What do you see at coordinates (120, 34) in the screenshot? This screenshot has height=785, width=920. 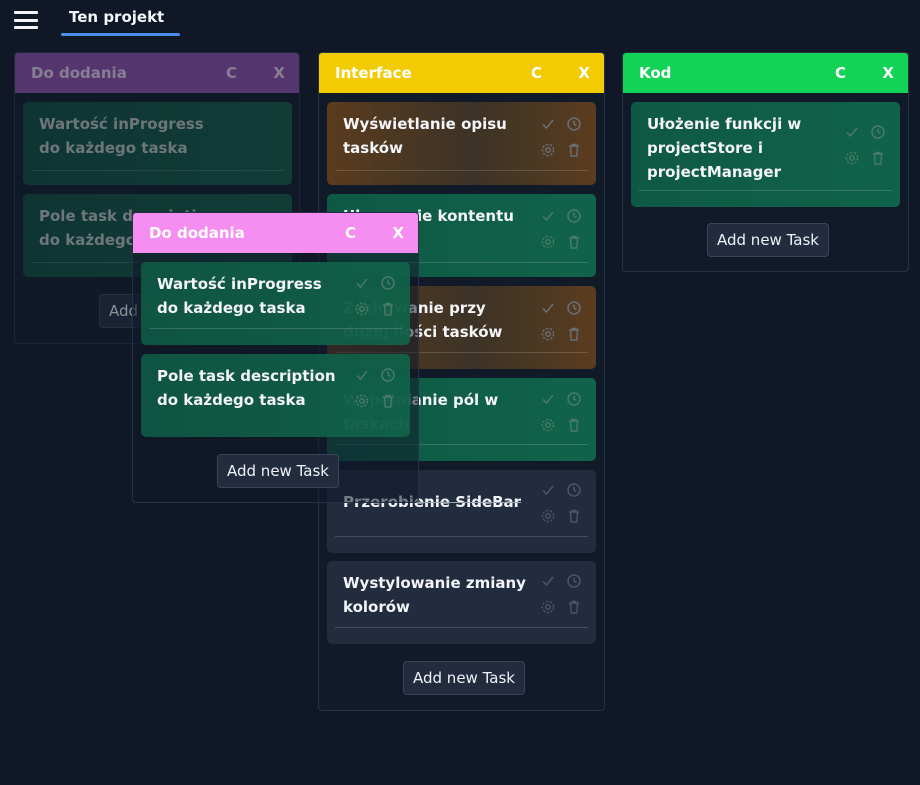 I see `tab-underline` at bounding box center [120, 34].